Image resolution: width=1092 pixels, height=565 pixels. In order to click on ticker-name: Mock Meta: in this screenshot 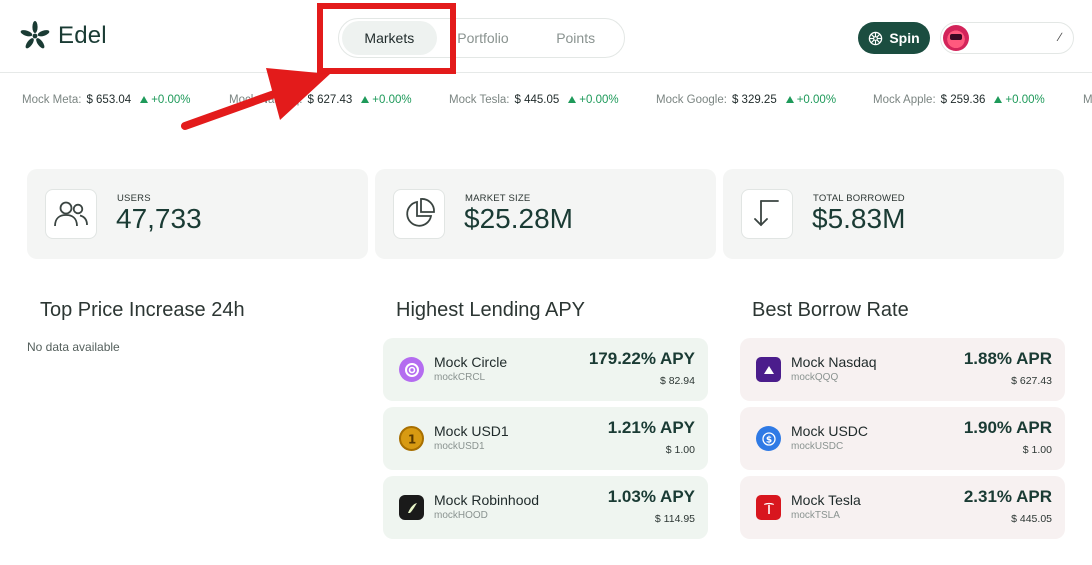, I will do `click(52, 100)`.